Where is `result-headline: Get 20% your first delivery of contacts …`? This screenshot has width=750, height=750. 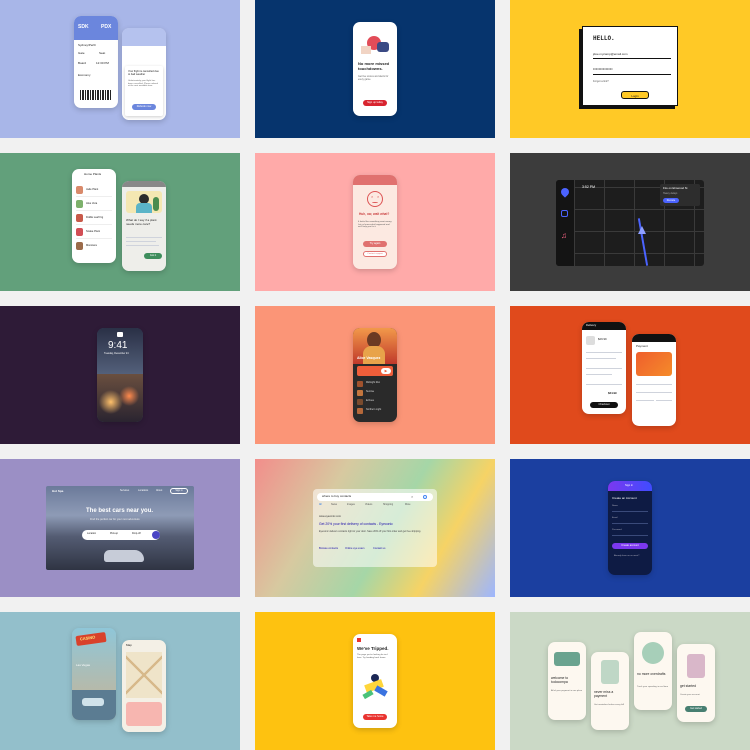
result-headline: Get 20% your first delivery of contacts … is located at coordinates (356, 524).